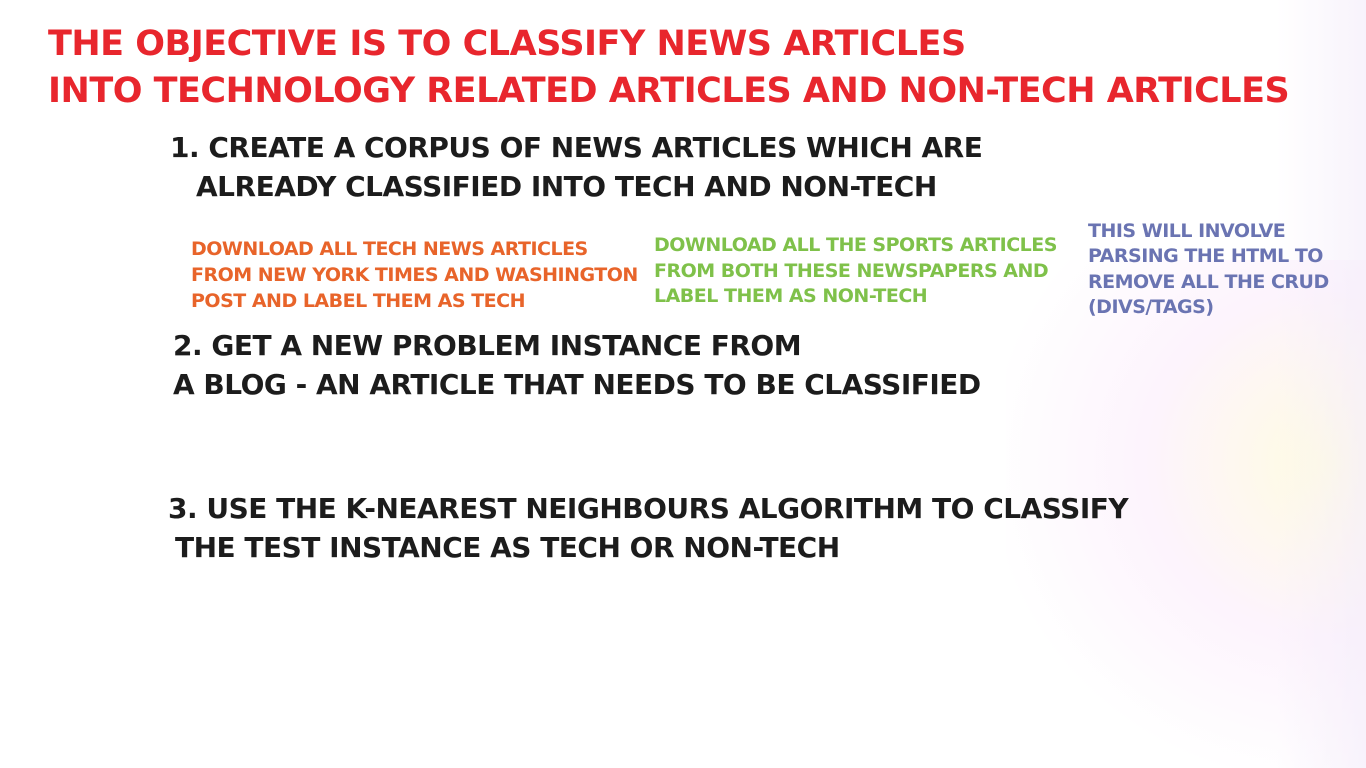  I want to click on note-sports-line-3: LABEL THEM AS NON-TECH, so click(791, 296).